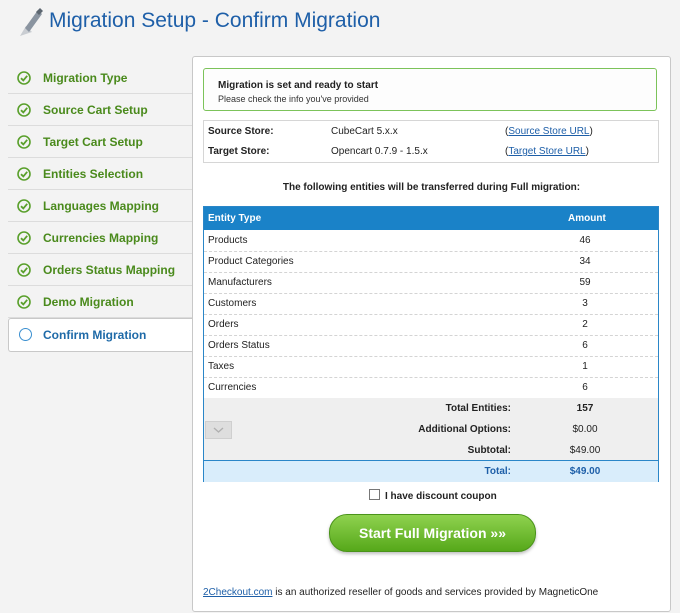  Describe the element at coordinates (585, 261) in the screenshot. I see `entity-amount: 34` at that location.